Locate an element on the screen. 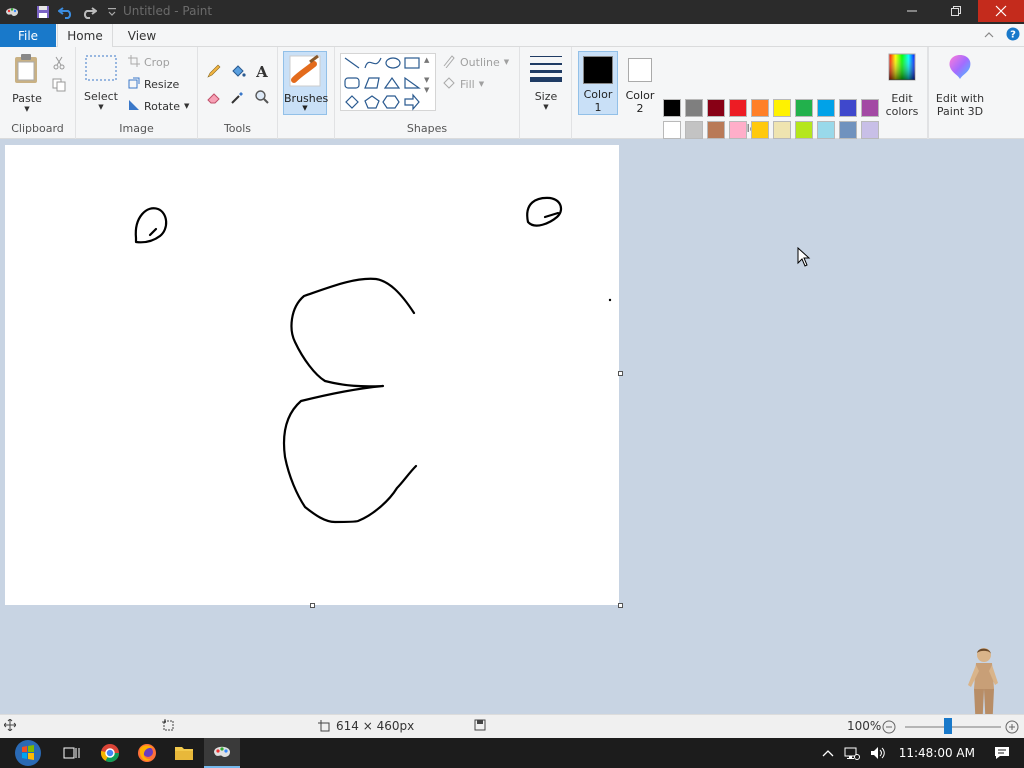 The image size is (1024, 768). taskbar-firefox is located at coordinates (147, 753).